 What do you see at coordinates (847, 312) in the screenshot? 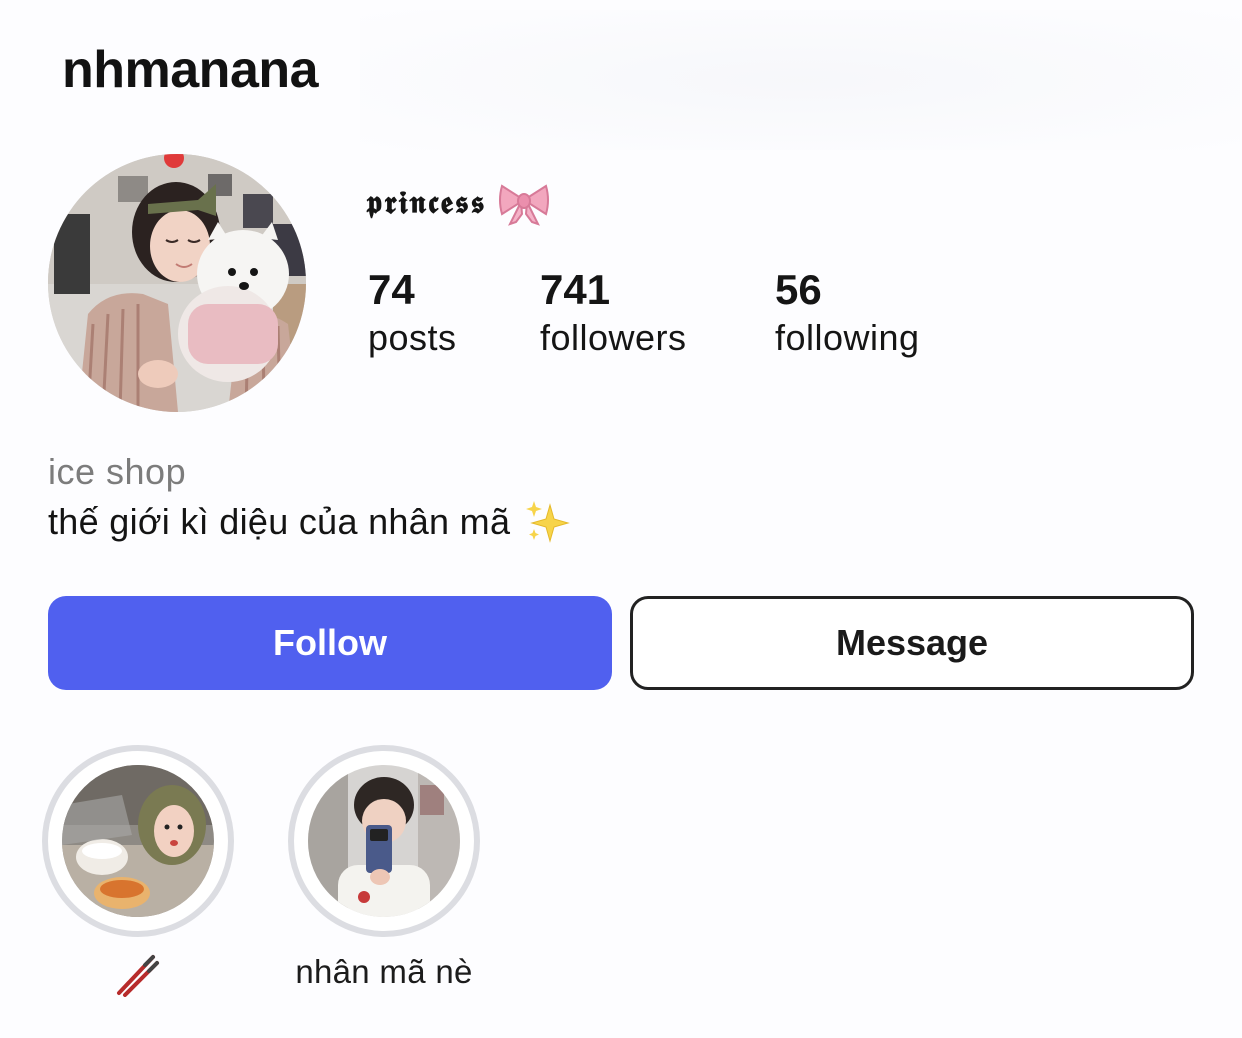
I see `stat-following: 56 following` at bounding box center [847, 312].